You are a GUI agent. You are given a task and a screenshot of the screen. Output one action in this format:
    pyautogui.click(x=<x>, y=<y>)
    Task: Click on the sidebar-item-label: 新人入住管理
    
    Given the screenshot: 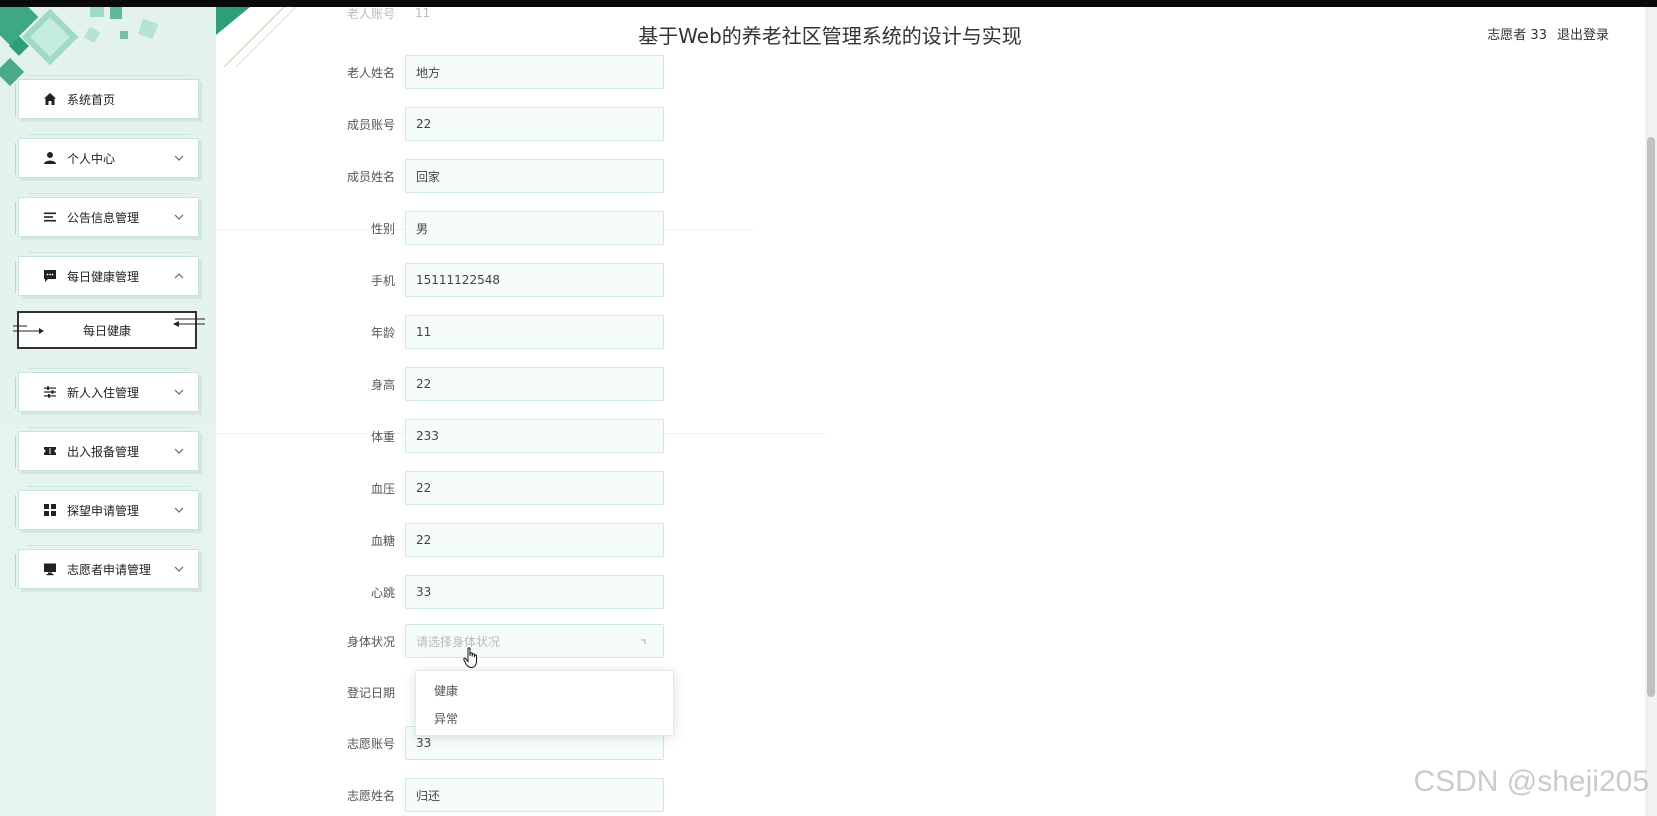 What is the action you would take?
    pyautogui.click(x=103, y=392)
    